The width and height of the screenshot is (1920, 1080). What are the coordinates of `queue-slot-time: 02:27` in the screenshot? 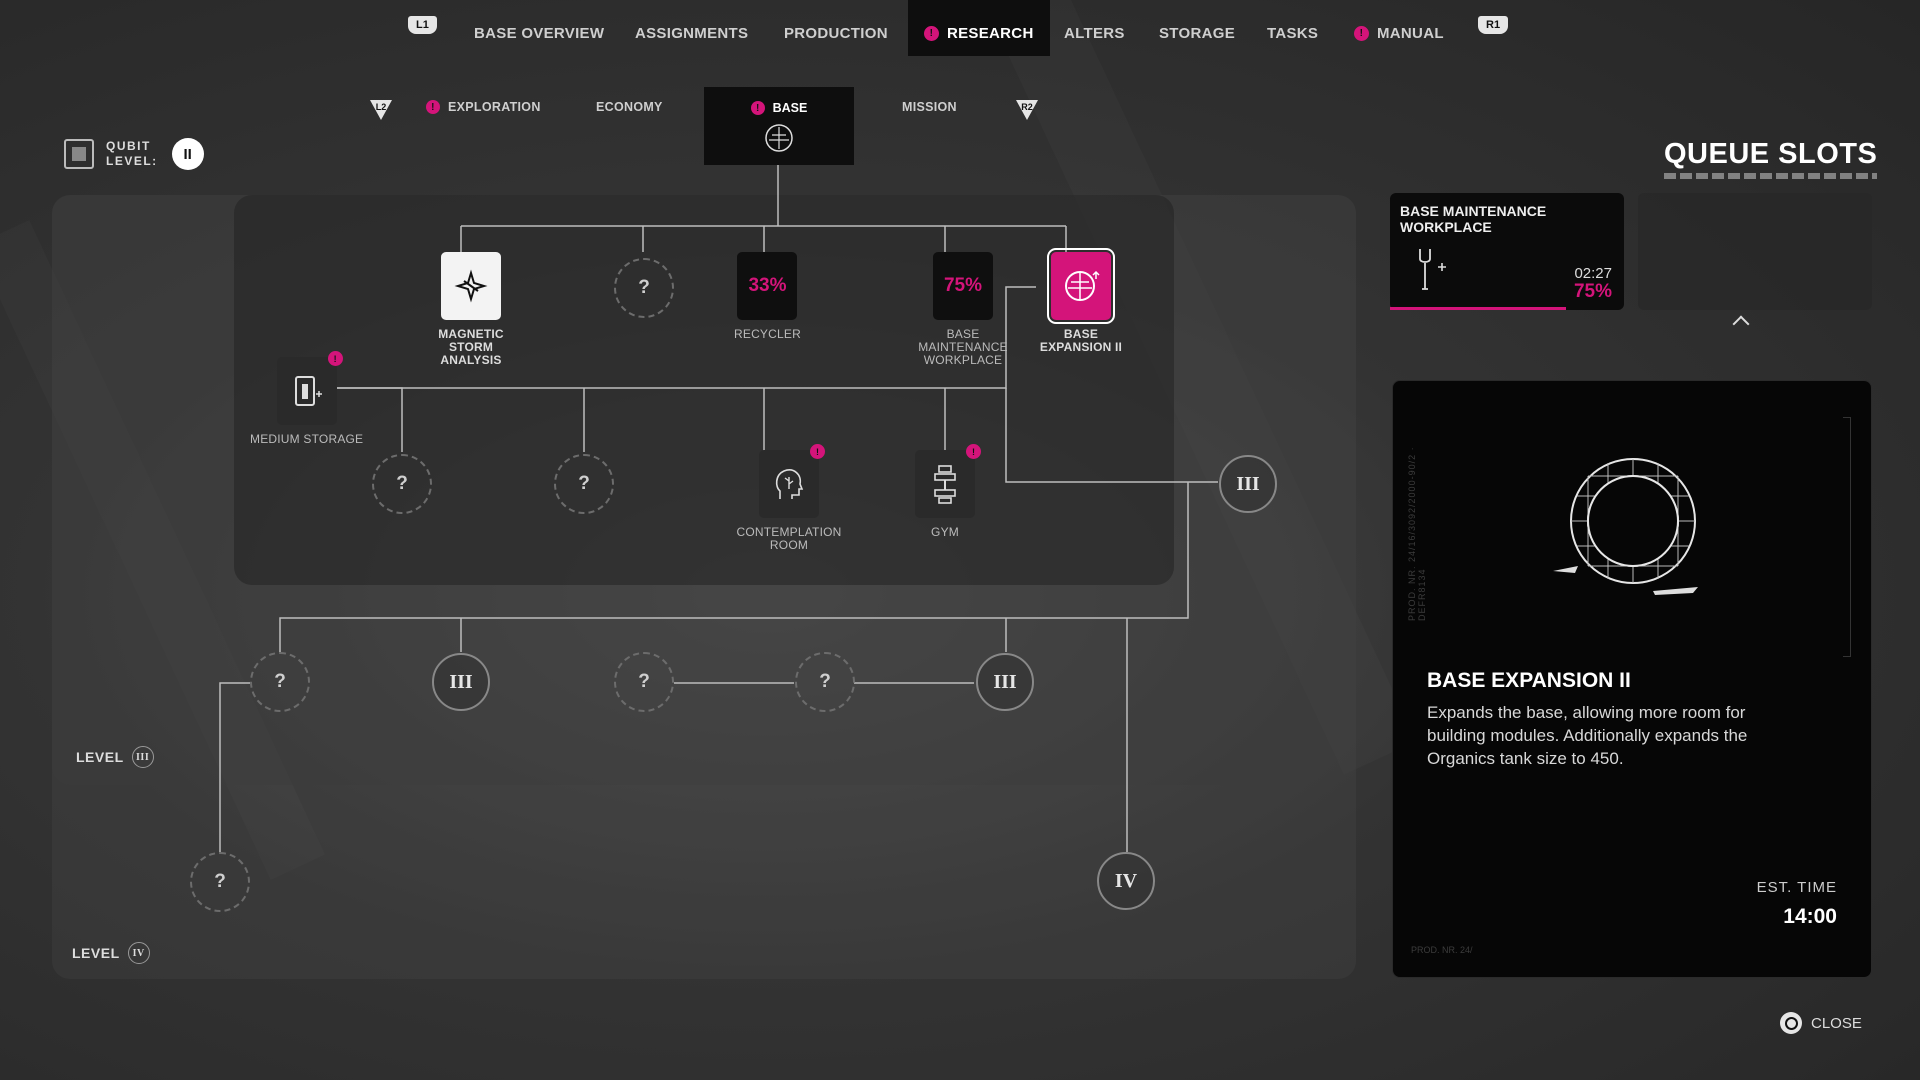 It's located at (1593, 273).